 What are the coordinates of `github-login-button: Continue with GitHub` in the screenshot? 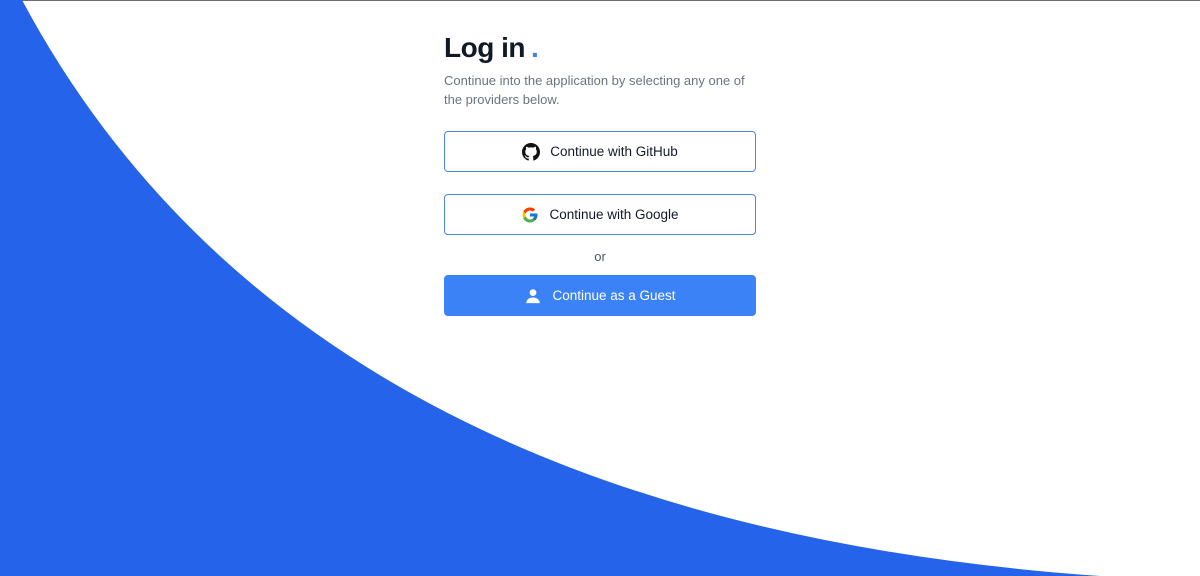 It's located at (600, 151).